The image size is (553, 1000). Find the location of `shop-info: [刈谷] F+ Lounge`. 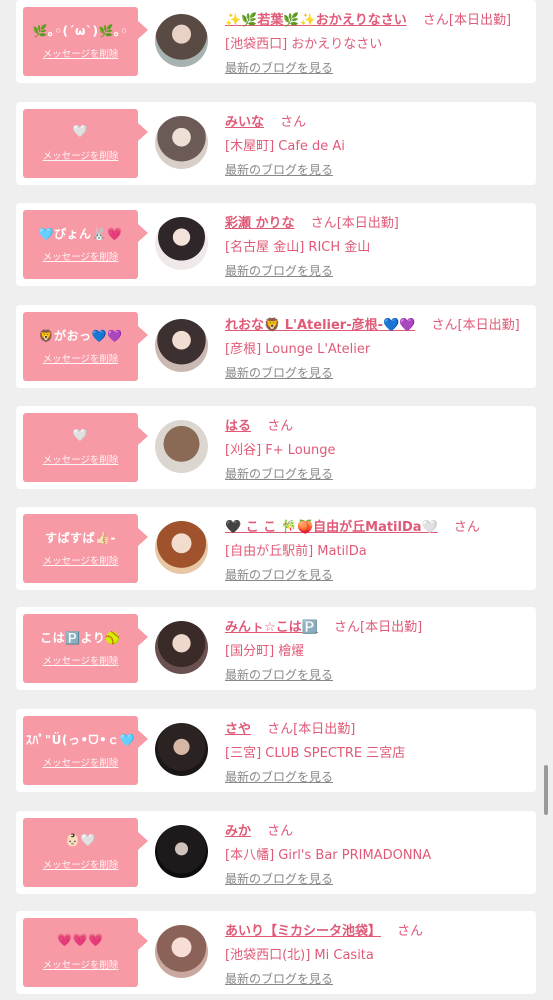

shop-info: [刈谷] F+ Lounge is located at coordinates (280, 450).